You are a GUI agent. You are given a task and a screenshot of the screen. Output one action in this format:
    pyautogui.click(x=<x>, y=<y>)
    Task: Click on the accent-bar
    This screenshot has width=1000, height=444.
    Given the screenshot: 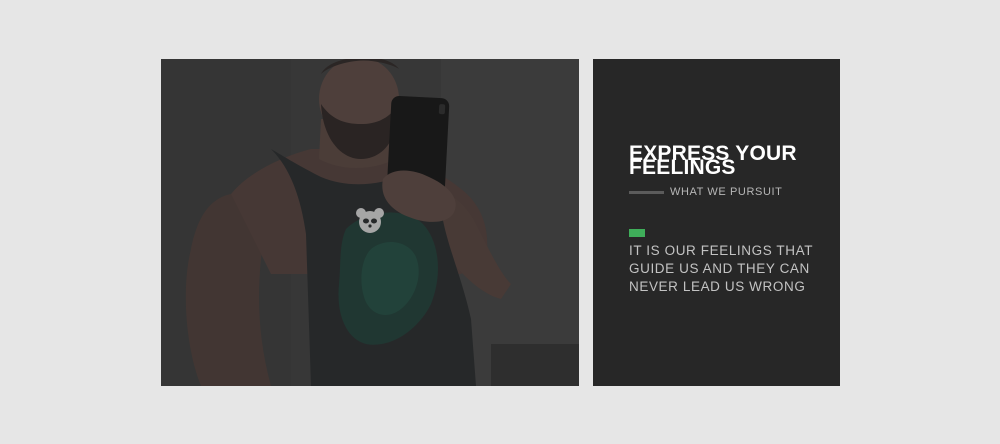 What is the action you would take?
    pyautogui.click(x=637, y=233)
    